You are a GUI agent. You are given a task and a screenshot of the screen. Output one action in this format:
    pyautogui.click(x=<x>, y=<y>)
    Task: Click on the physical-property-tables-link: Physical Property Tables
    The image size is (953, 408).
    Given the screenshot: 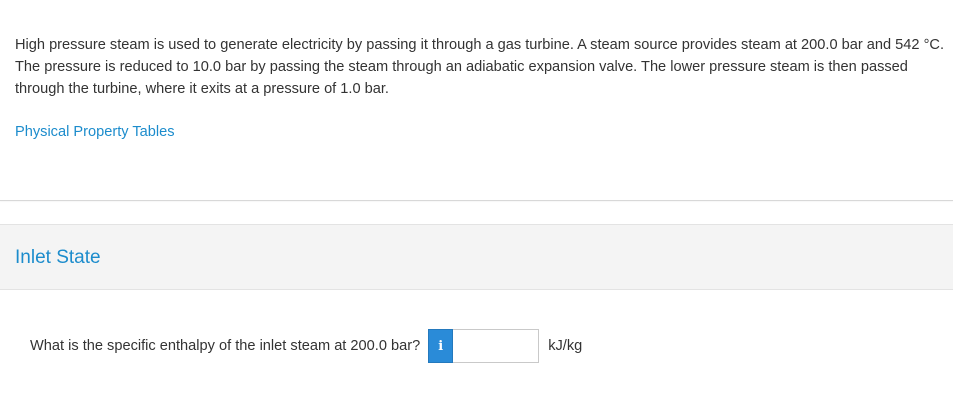 What is the action you would take?
    pyautogui.click(x=95, y=132)
    